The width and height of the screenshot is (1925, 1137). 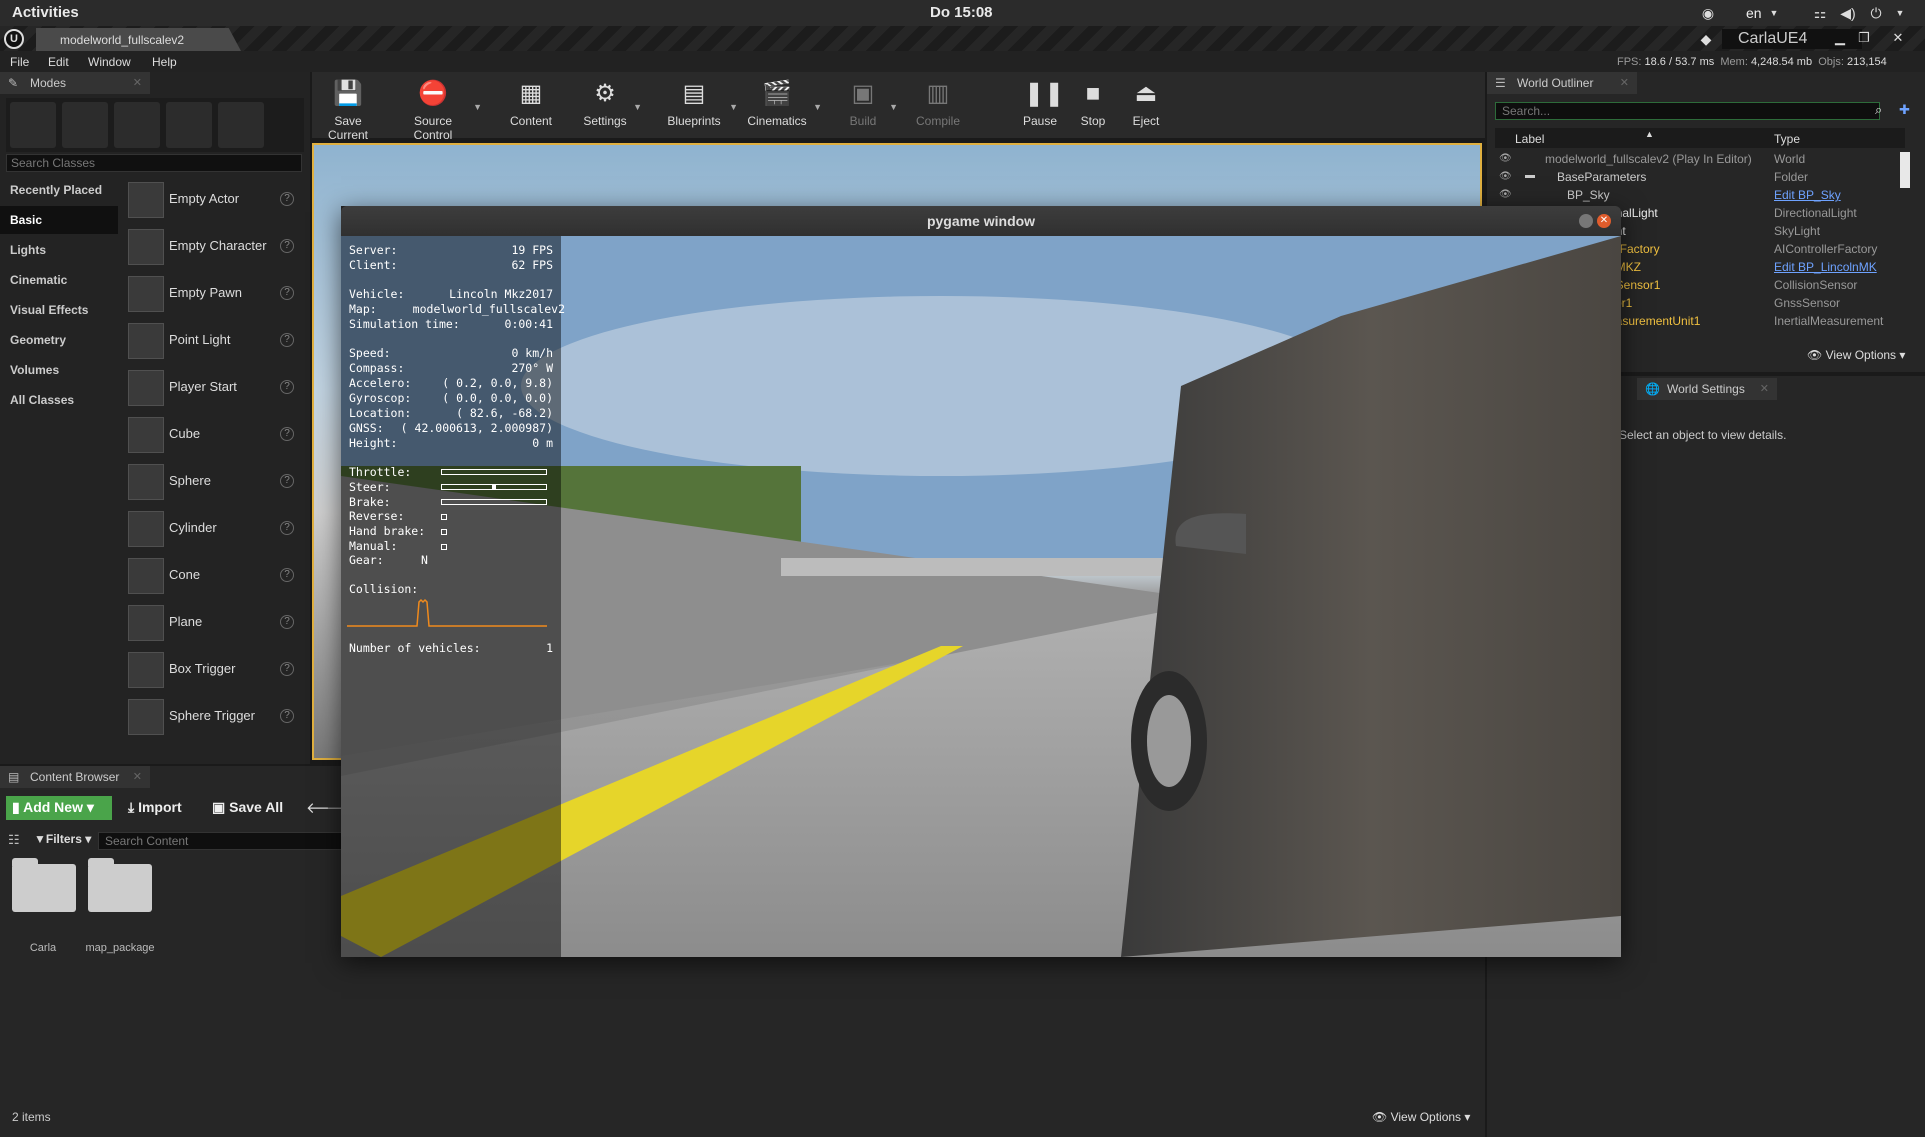 What do you see at coordinates (155, 808) in the screenshot?
I see `import-button: ⤓ Import` at bounding box center [155, 808].